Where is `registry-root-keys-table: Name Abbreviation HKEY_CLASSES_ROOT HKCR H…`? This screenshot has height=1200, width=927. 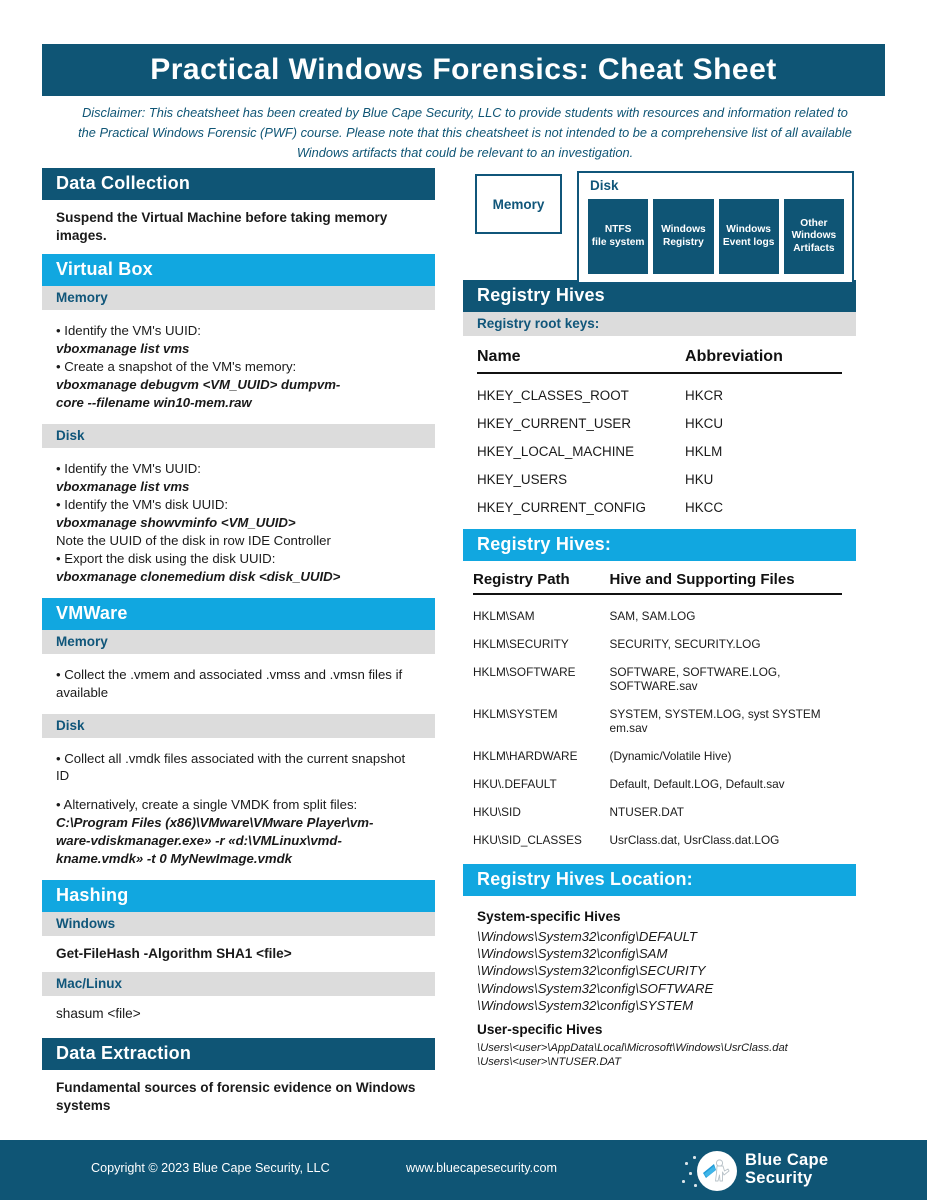 registry-root-keys-table: Name Abbreviation HKEY_CLASSES_ROOT HKCR H… is located at coordinates (659, 430).